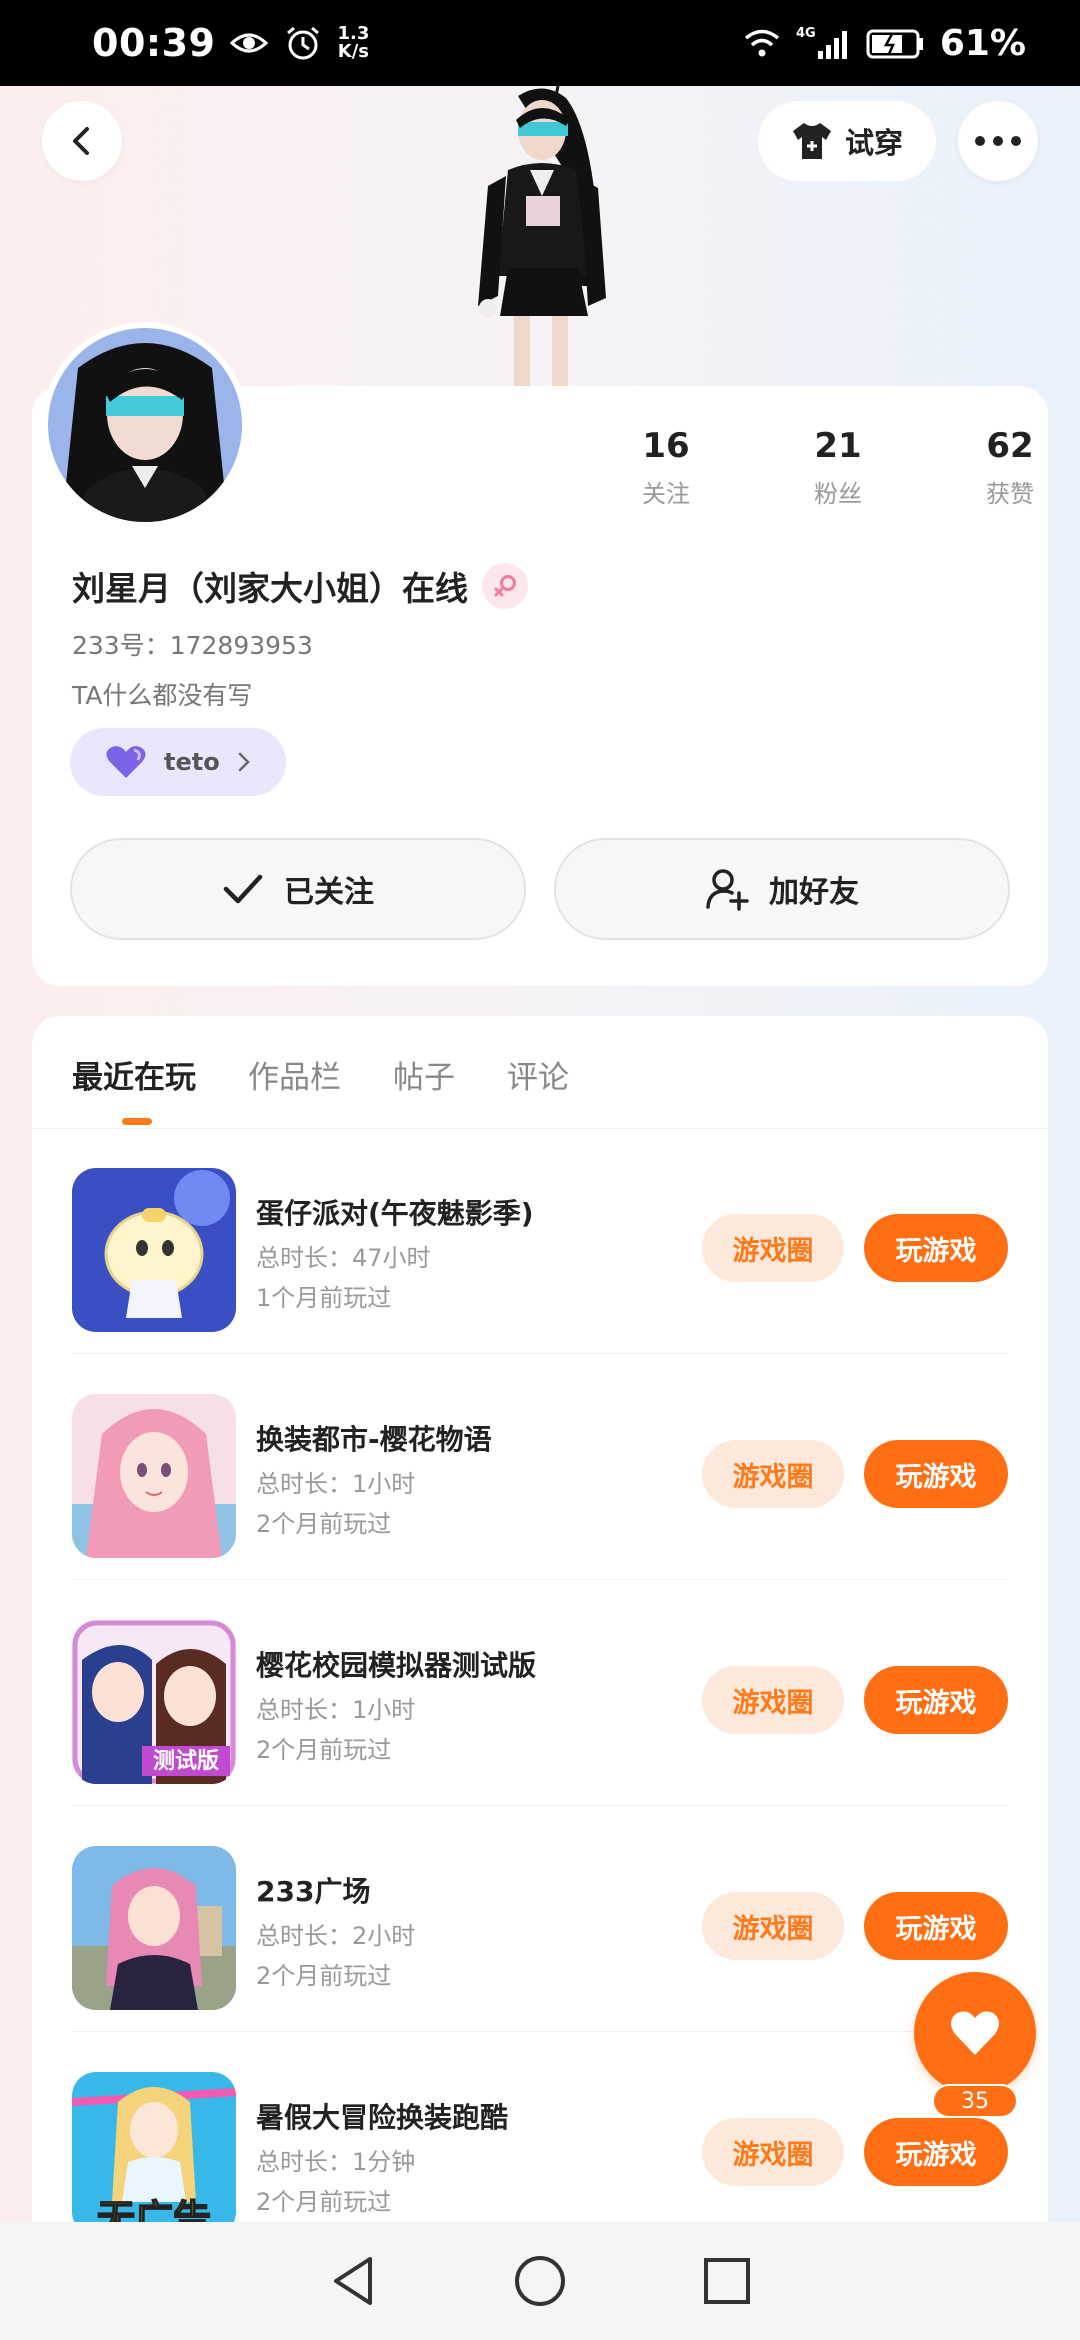 Image resolution: width=1080 pixels, height=2340 pixels. I want to click on avatar-3d-figure, so click(542, 236).